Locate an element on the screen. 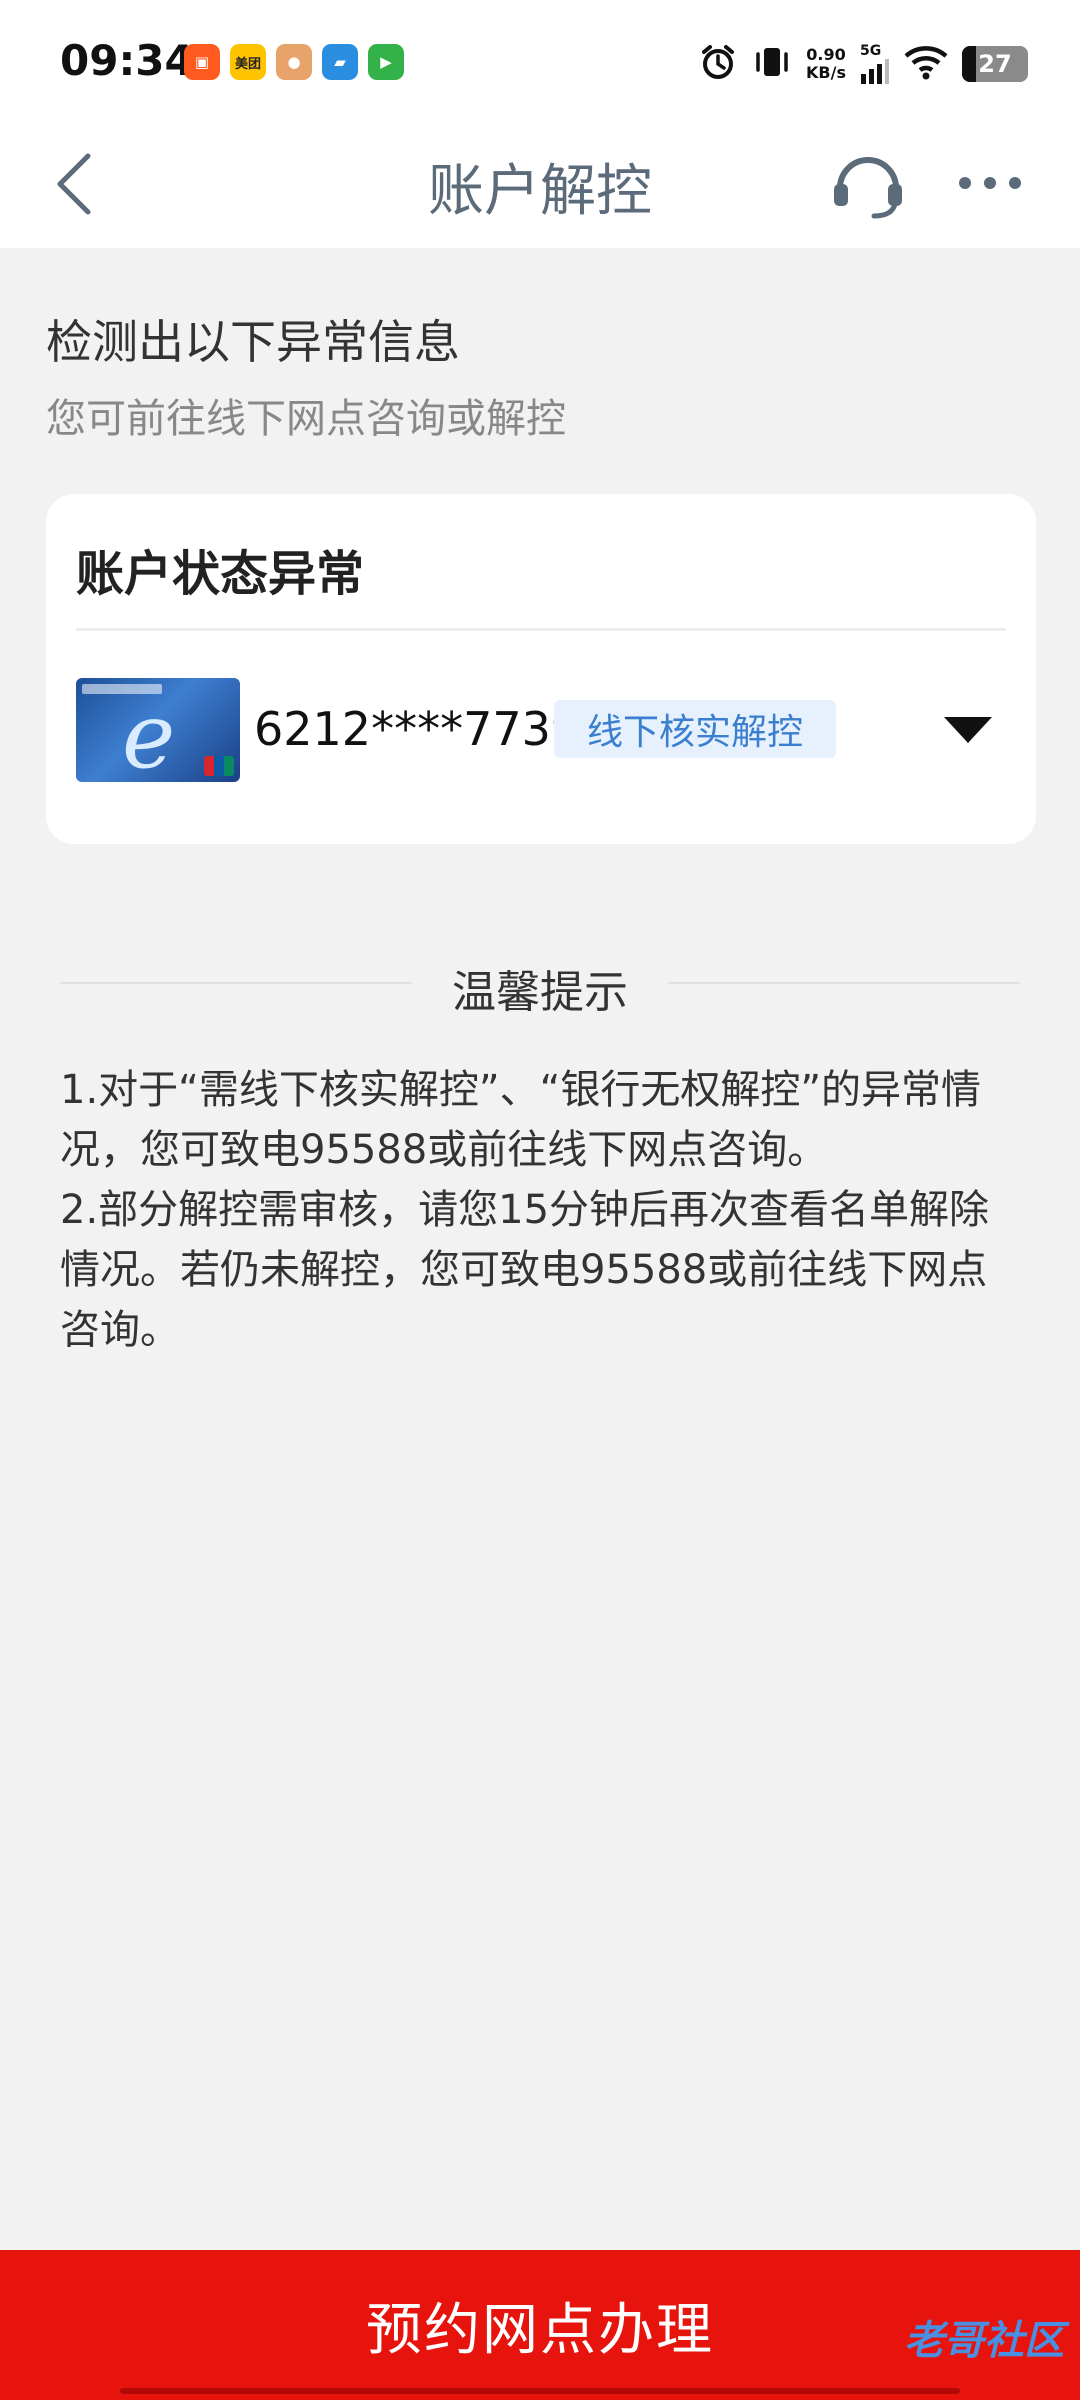 Image resolution: width=1080 pixels, height=2400 pixels. expand-dropdown-button is located at coordinates (968, 730).